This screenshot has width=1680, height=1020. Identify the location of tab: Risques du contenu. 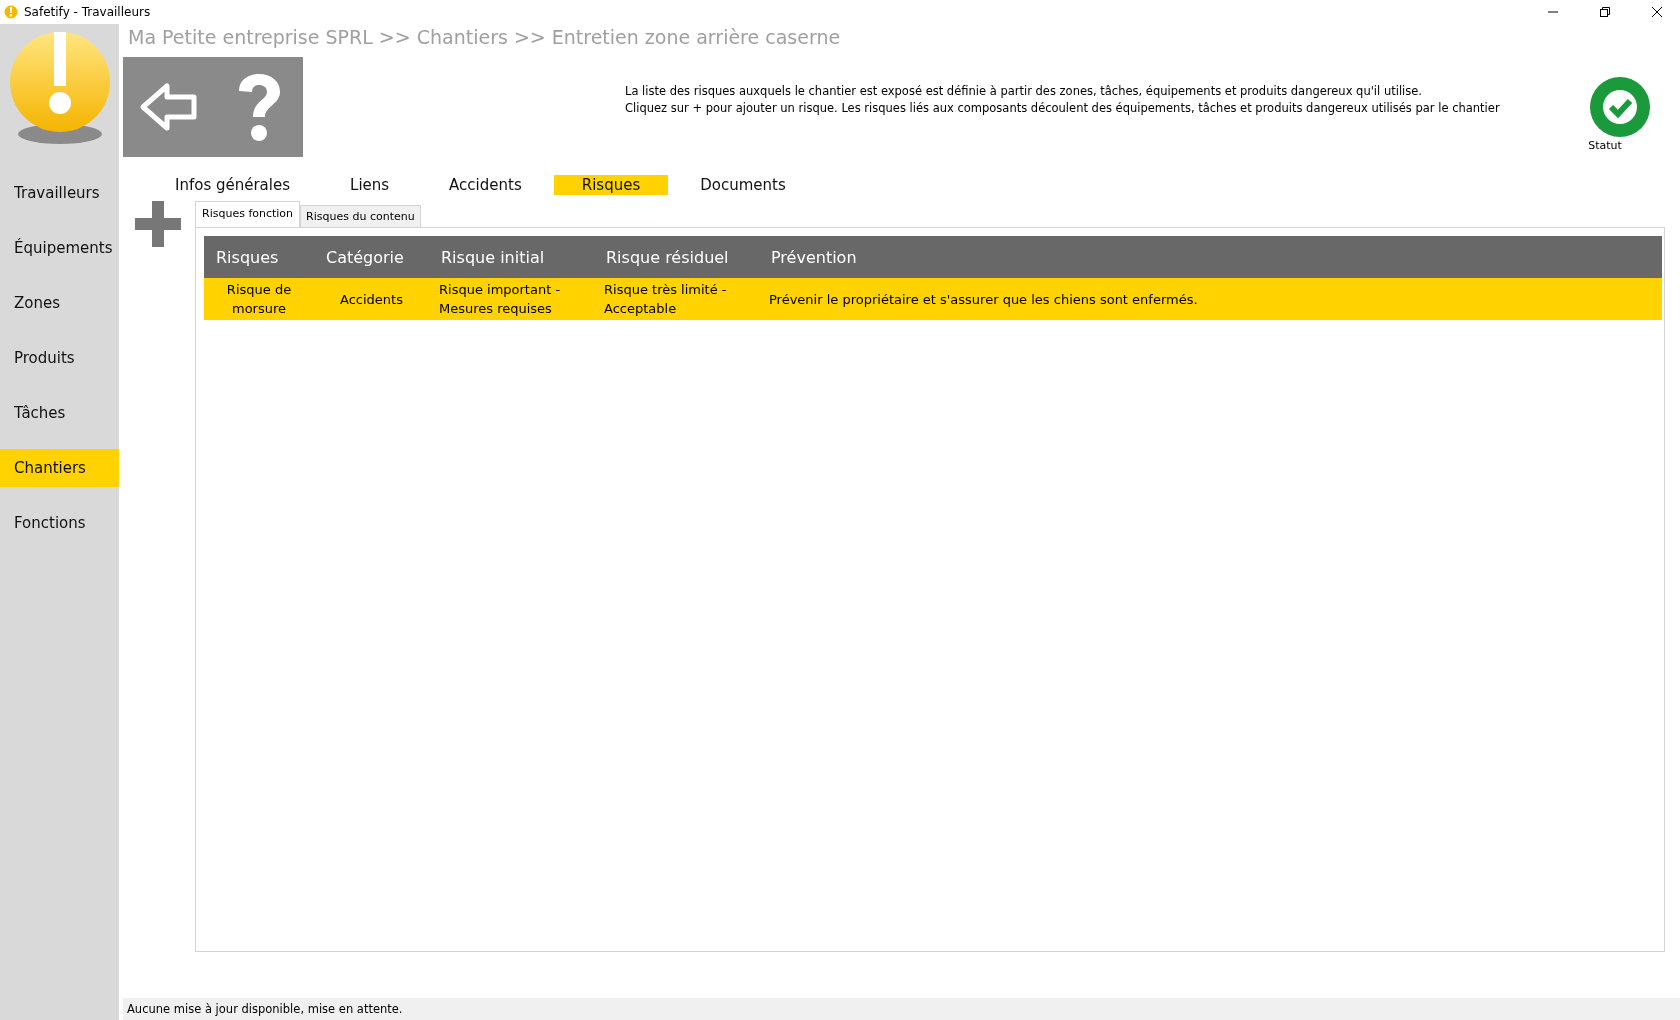
(360, 216).